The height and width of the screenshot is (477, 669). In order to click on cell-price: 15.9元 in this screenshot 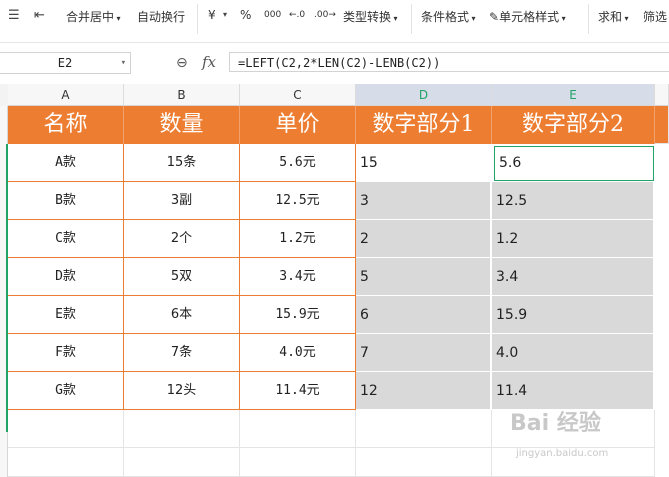, I will do `click(298, 315)`.